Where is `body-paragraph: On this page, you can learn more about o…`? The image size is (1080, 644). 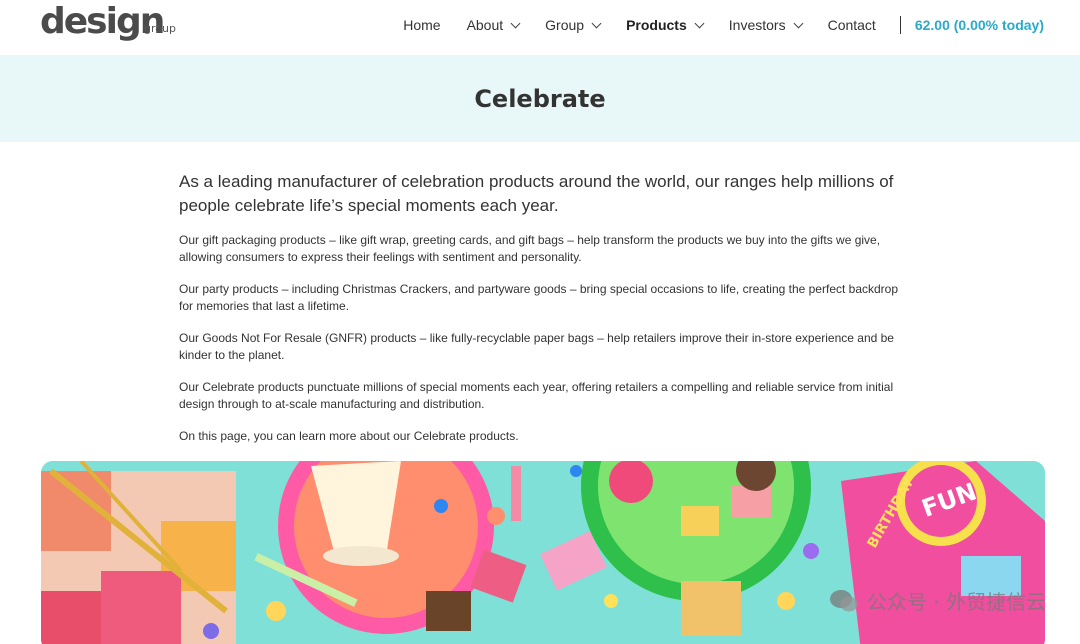 body-paragraph: On this page, you can learn more about o… is located at coordinates (349, 436).